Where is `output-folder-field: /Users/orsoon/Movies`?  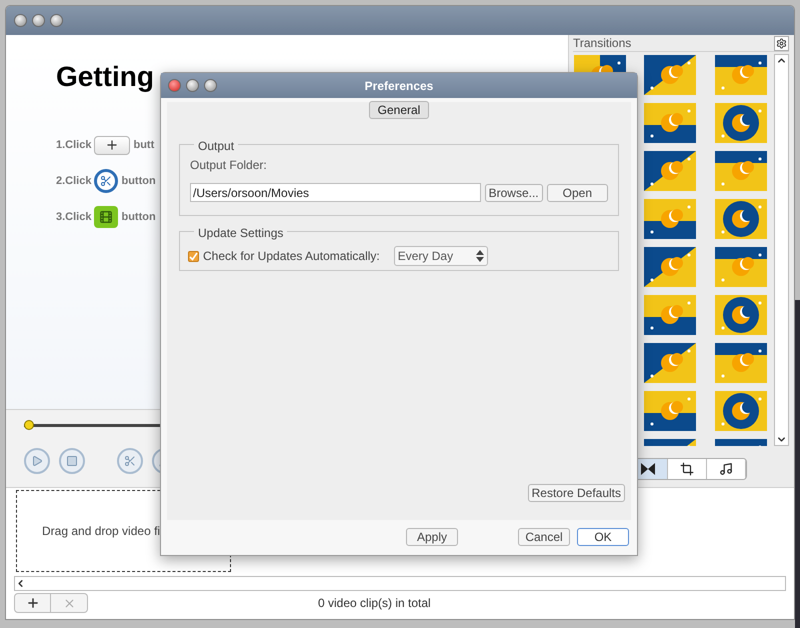
output-folder-field: /Users/orsoon/Movies is located at coordinates (335, 192).